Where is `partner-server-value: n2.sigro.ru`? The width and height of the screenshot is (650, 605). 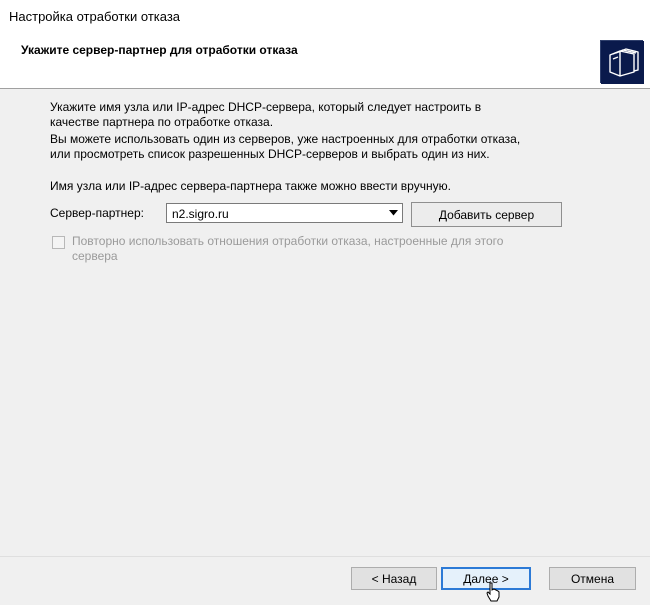 partner-server-value: n2.sigro.ru is located at coordinates (200, 214).